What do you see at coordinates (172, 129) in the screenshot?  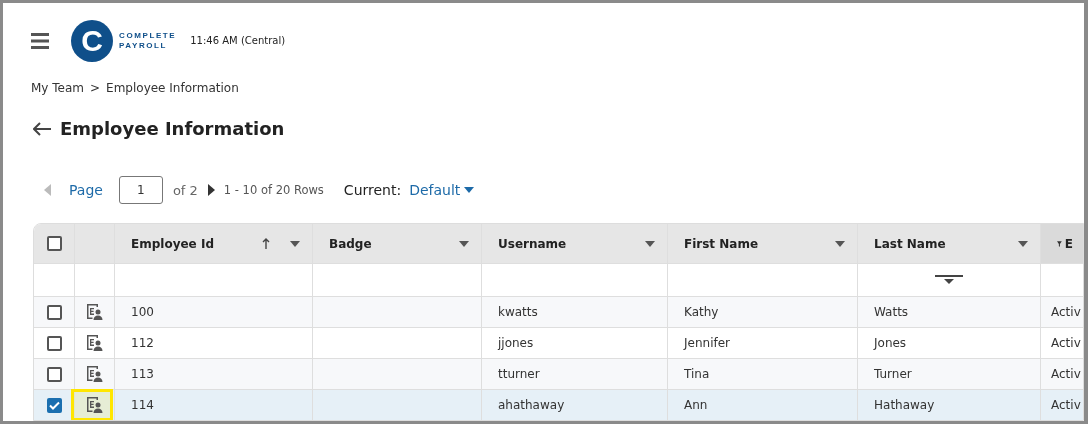 I see `page-title: Employee Information` at bounding box center [172, 129].